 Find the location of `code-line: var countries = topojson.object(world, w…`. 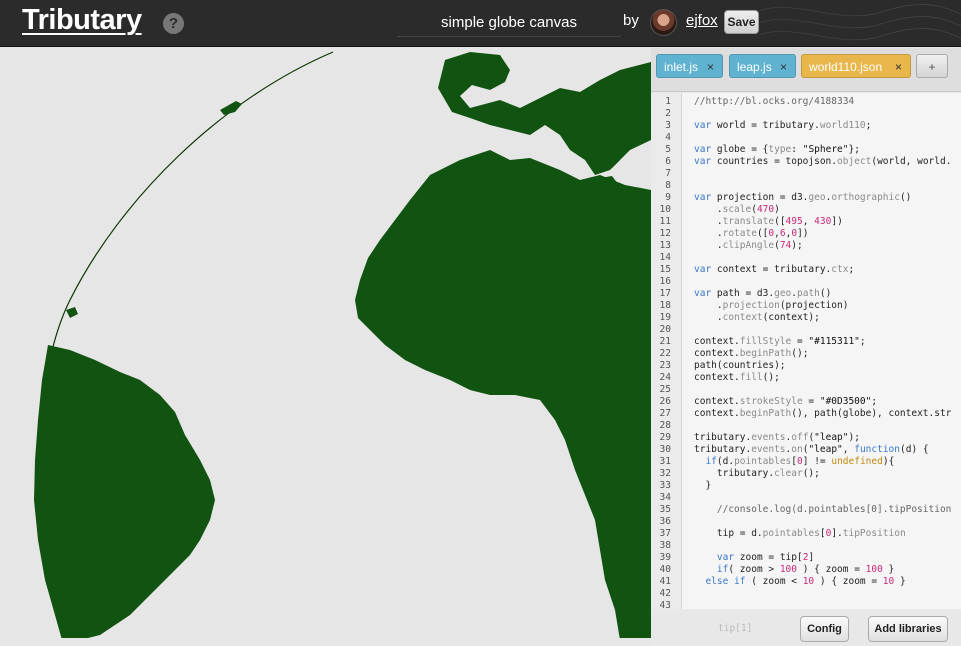

code-line: var countries = topojson.object(world, w… is located at coordinates (823, 161).